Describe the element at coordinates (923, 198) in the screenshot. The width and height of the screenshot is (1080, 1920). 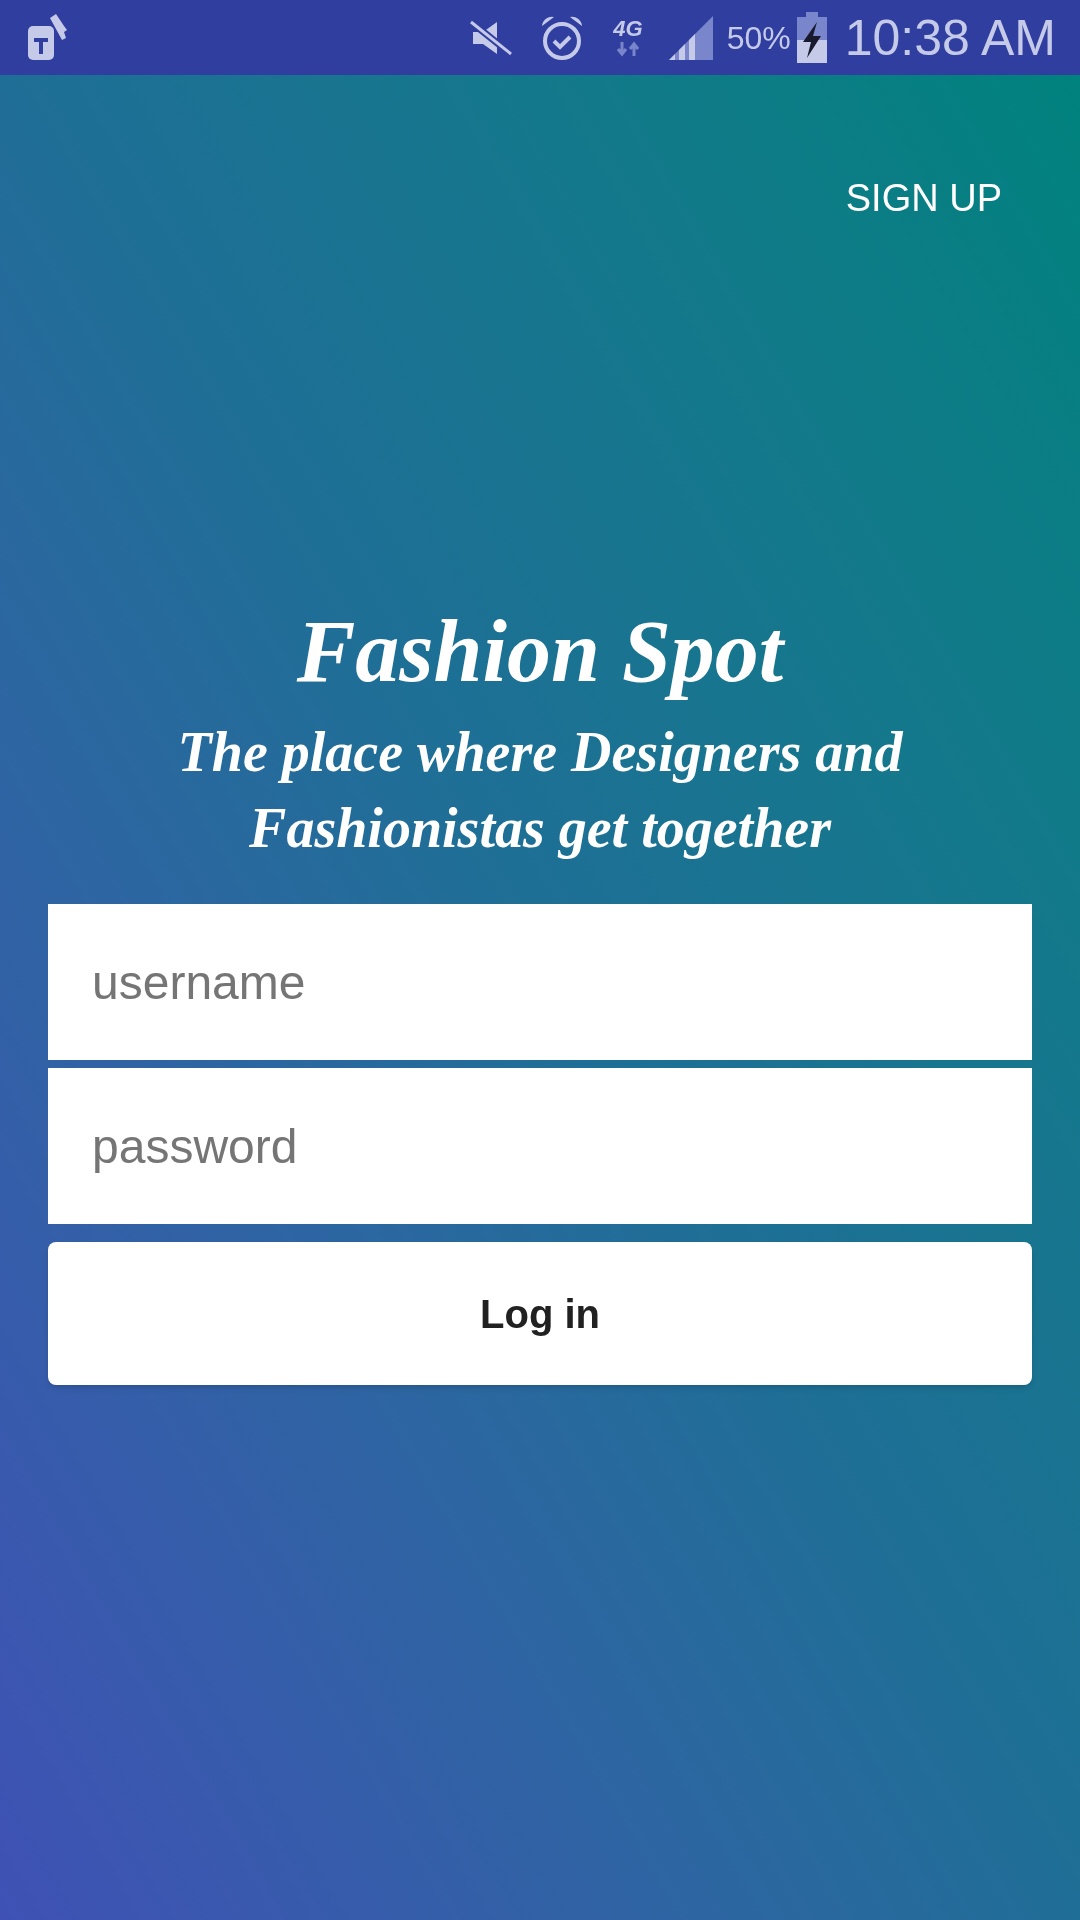
I see `sign-up-button: SIGN UP` at that location.